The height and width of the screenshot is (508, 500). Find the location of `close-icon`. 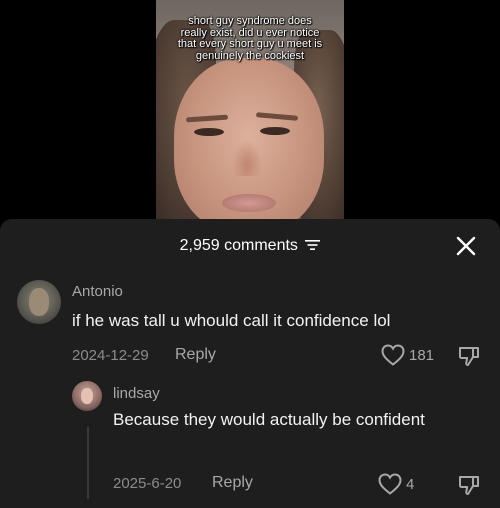

close-icon is located at coordinates (466, 246).